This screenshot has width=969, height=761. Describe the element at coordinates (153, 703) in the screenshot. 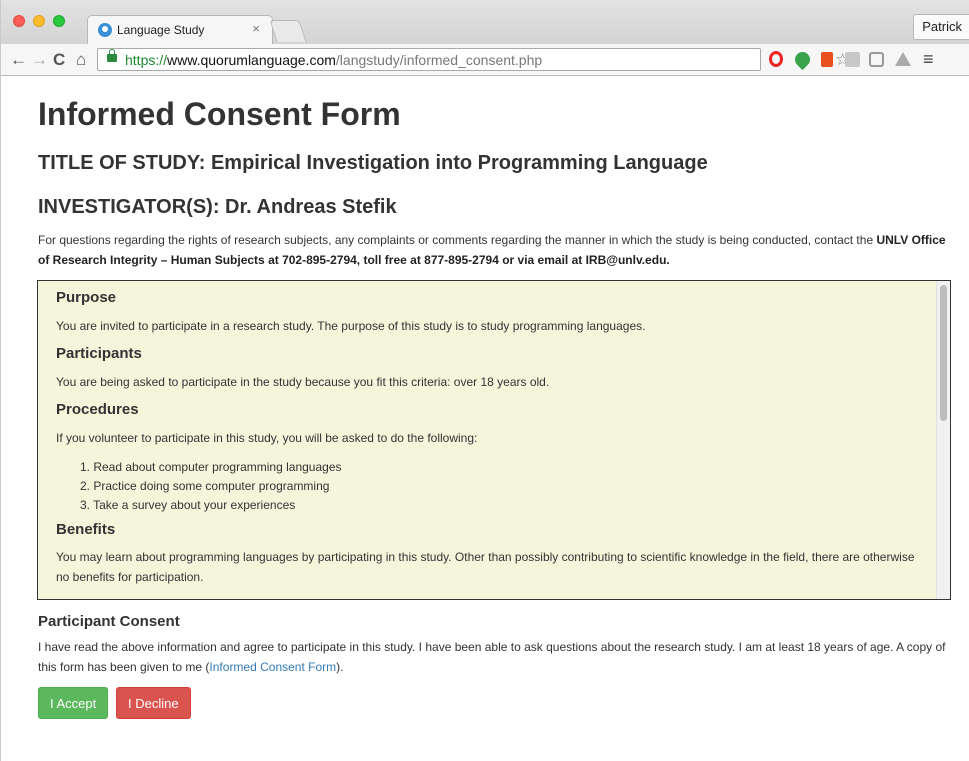

I see `decline-button: I Decline` at that location.